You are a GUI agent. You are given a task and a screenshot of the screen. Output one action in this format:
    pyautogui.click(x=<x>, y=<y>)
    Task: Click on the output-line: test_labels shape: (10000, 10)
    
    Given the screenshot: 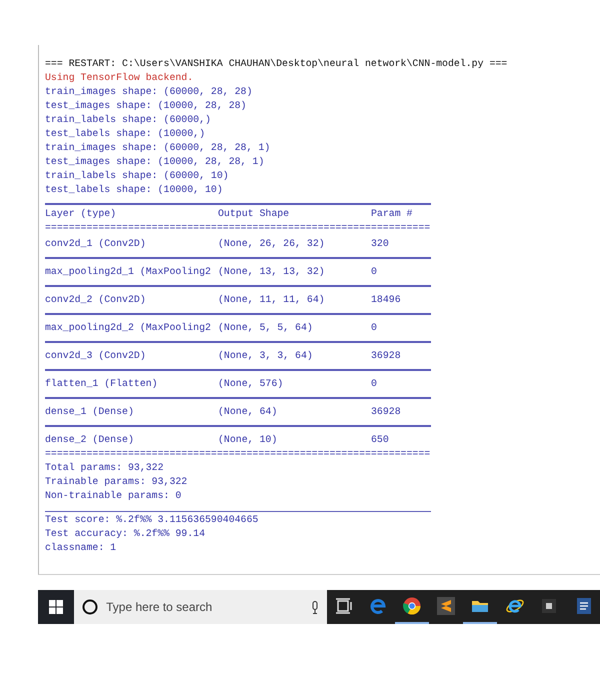 What is the action you would take?
    pyautogui.click(x=134, y=190)
    